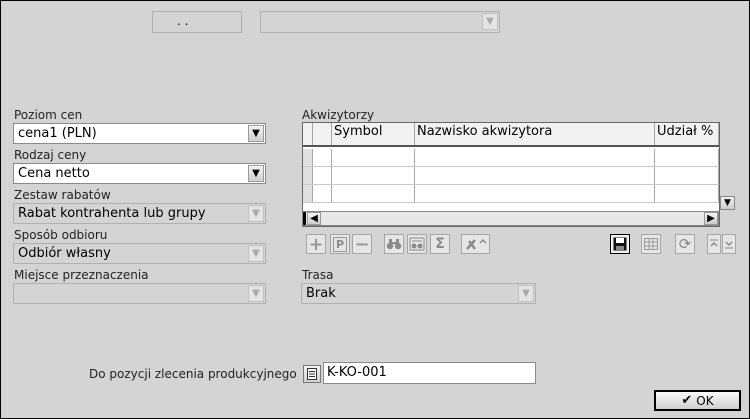  I want to click on price-level-value: cena1 (PLN), so click(57, 133).